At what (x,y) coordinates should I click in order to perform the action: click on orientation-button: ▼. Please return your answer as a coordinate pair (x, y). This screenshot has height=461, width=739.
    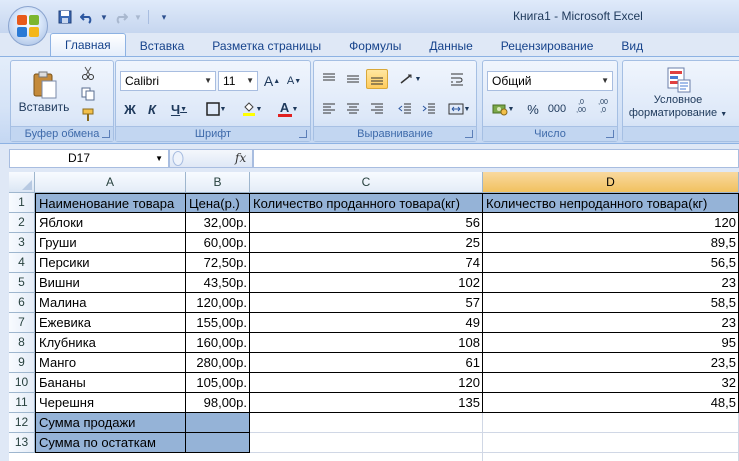
    Looking at the image, I should click on (410, 79).